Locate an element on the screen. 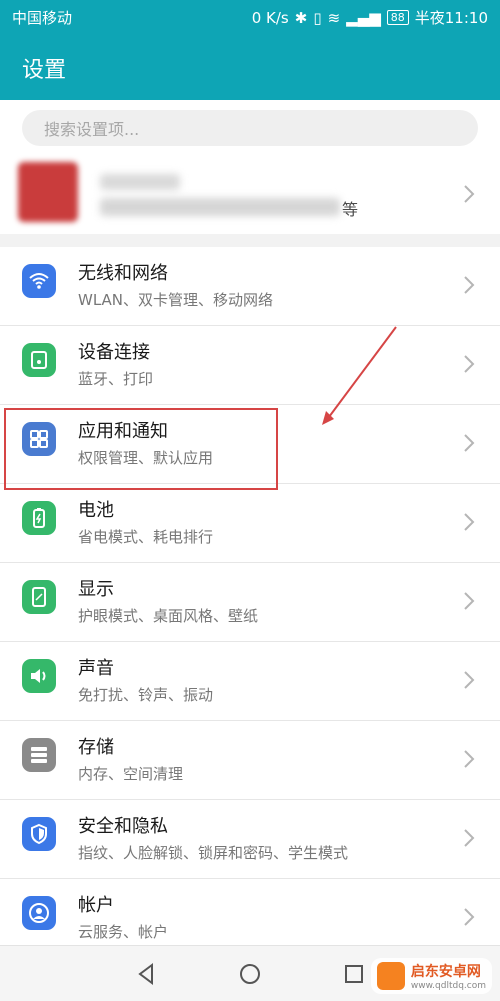  watermark: 启东安卓网 www.qdltdq.com is located at coordinates (431, 976).